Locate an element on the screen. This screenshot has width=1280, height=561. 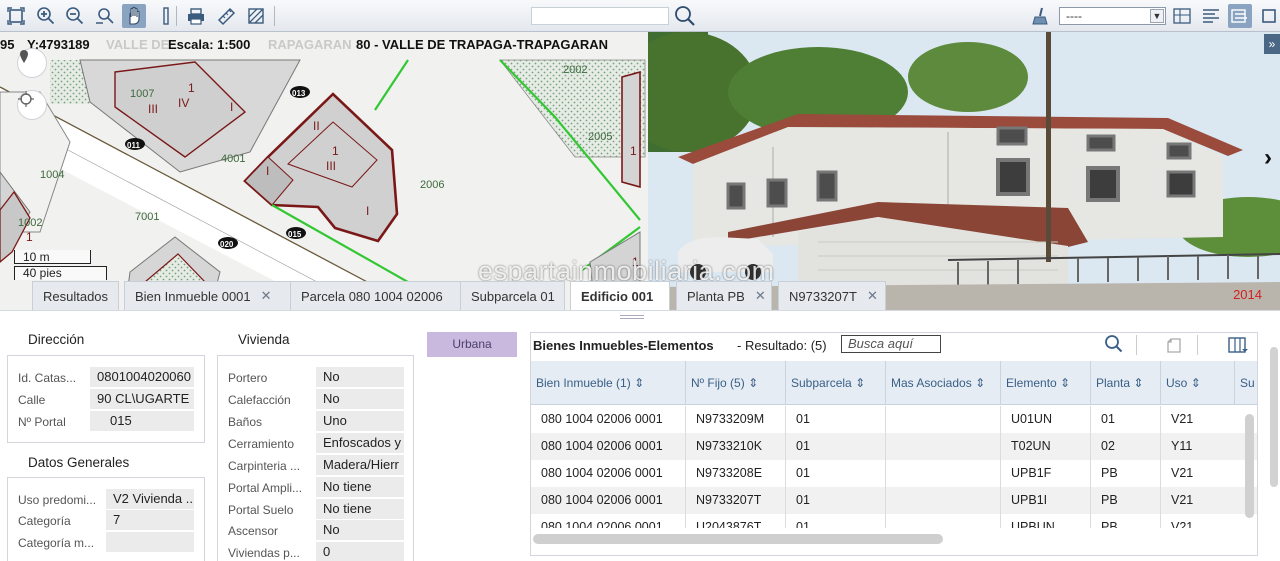
tab-elemento: N9733207T ✕ is located at coordinates (832, 295).